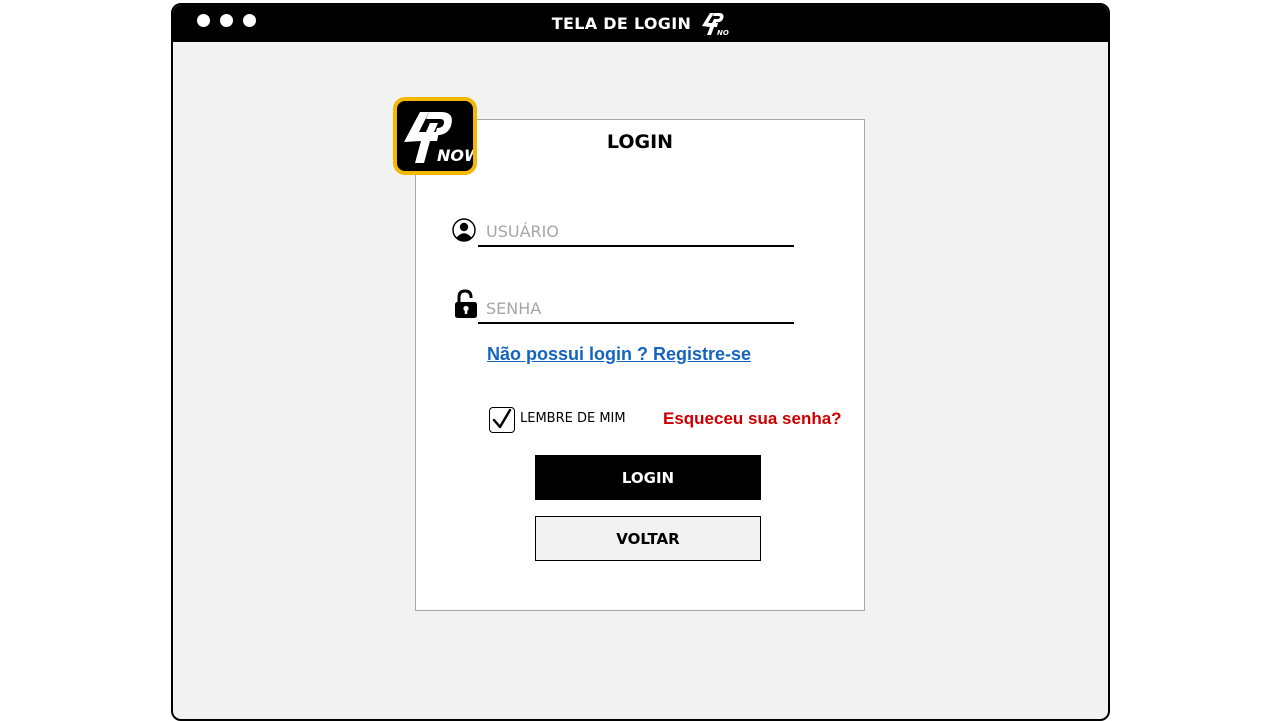  Describe the element at coordinates (752, 419) in the screenshot. I see `forgot-password-link: Esqueceu sua senha?` at that location.